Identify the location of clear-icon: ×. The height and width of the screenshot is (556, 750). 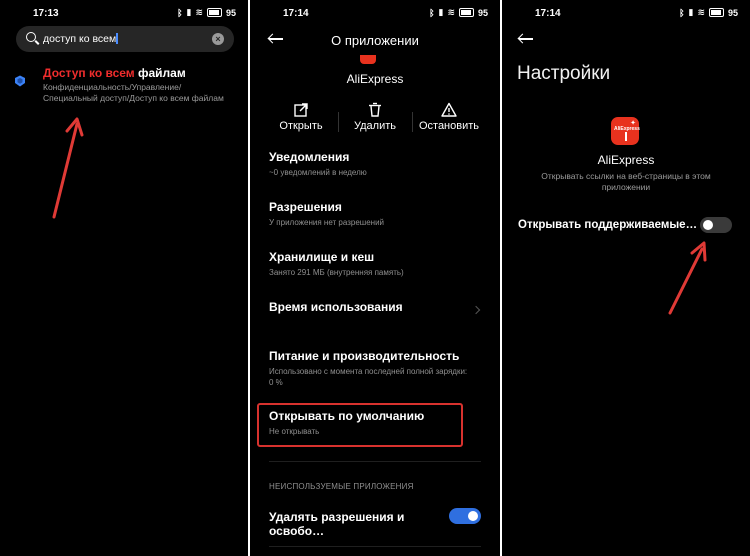
(218, 39).